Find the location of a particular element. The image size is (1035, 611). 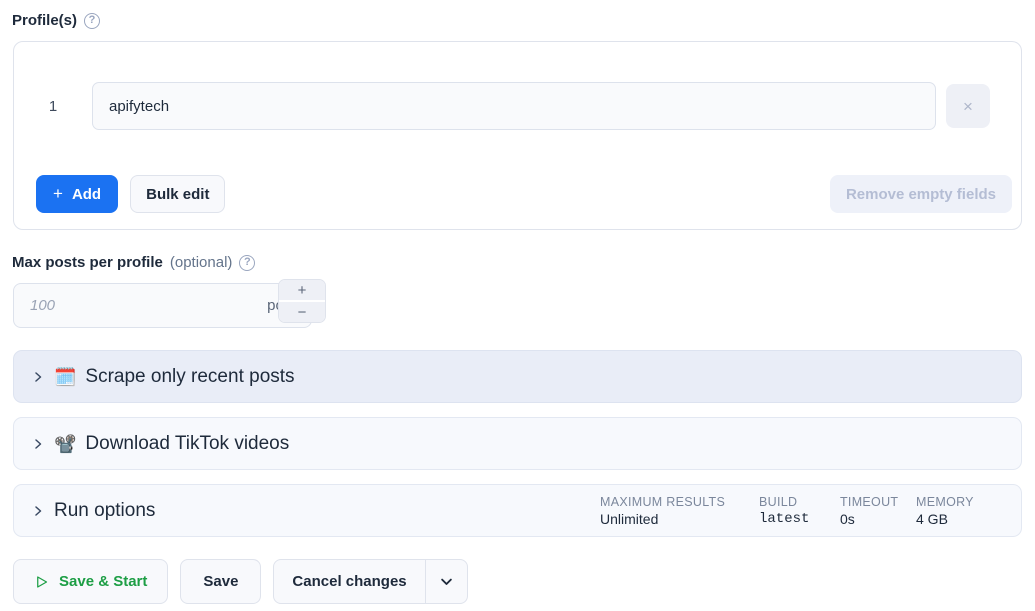

max-posts-optional-tag: (optional) is located at coordinates (201, 262).